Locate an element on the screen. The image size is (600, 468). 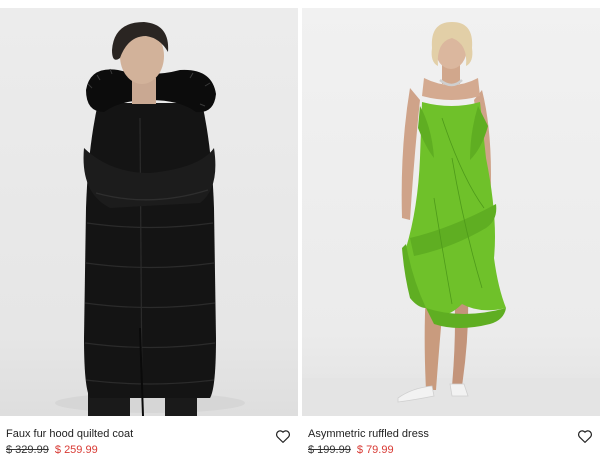
original-price: $ 199.99 is located at coordinates (329, 450).